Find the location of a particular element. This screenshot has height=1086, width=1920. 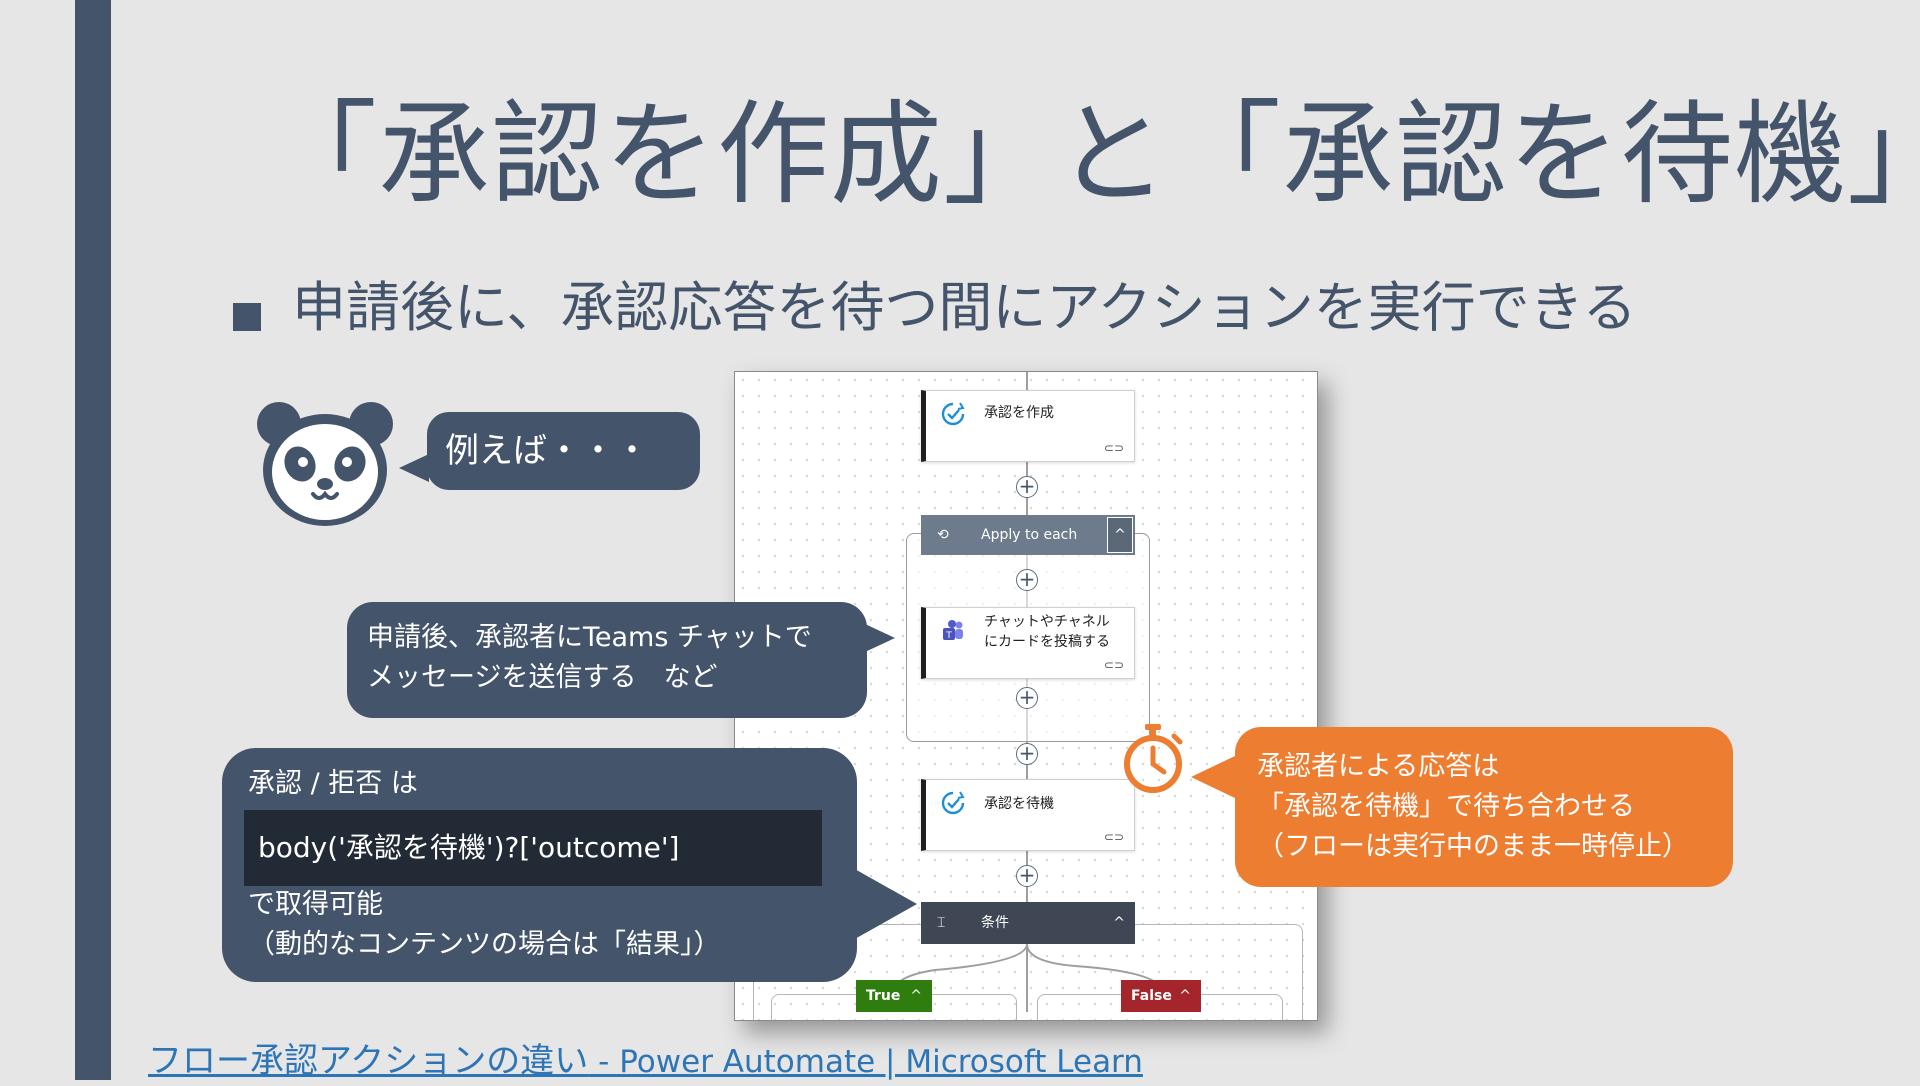

false-label: False is located at coordinates (1151, 996).